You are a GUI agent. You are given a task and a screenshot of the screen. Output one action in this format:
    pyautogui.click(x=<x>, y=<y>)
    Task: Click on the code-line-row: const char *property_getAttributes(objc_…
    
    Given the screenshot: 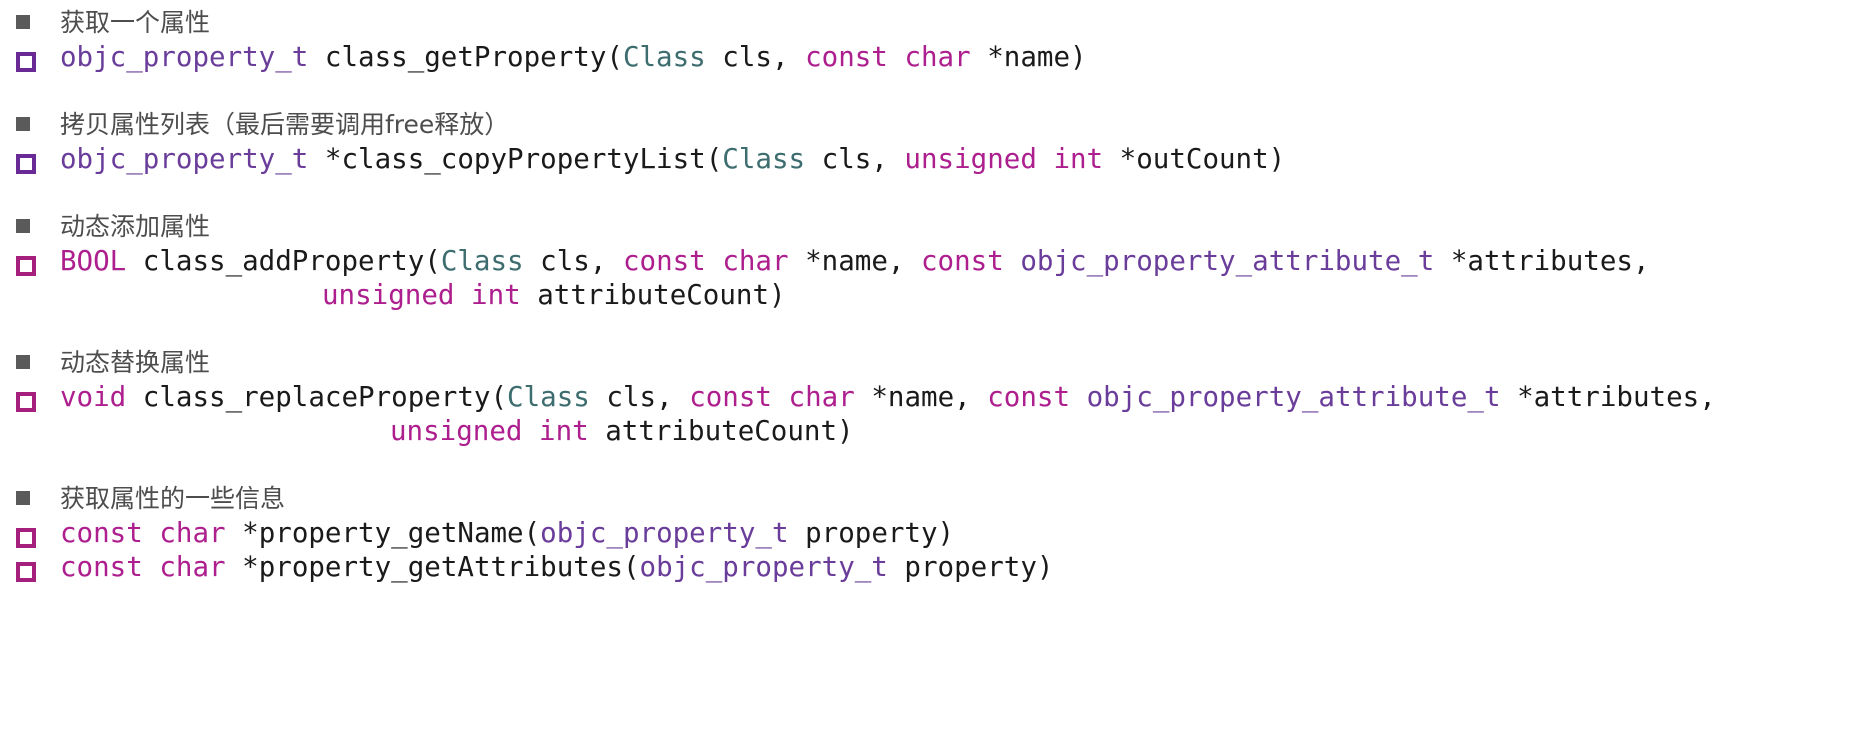 What is the action you would take?
    pyautogui.click(x=933, y=567)
    